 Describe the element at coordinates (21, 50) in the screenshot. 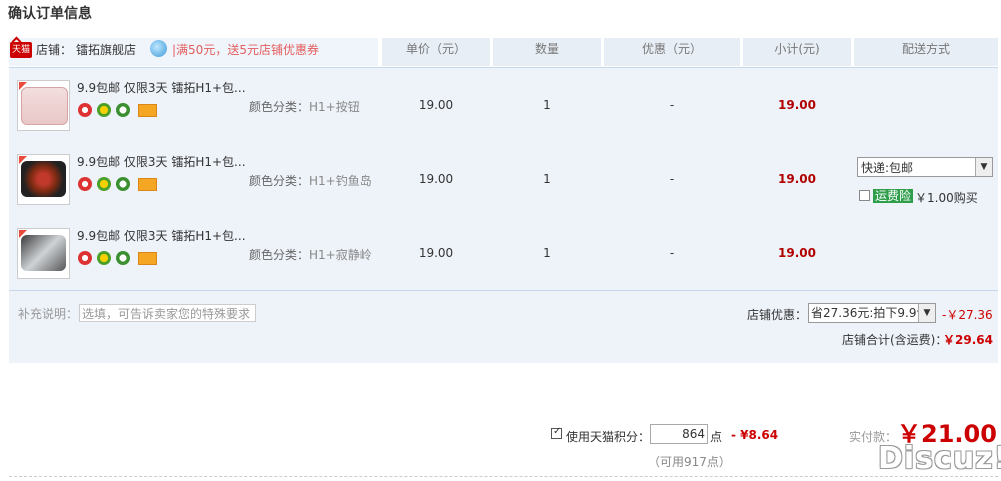

I see `tmall-logo-icon: 天猫` at that location.